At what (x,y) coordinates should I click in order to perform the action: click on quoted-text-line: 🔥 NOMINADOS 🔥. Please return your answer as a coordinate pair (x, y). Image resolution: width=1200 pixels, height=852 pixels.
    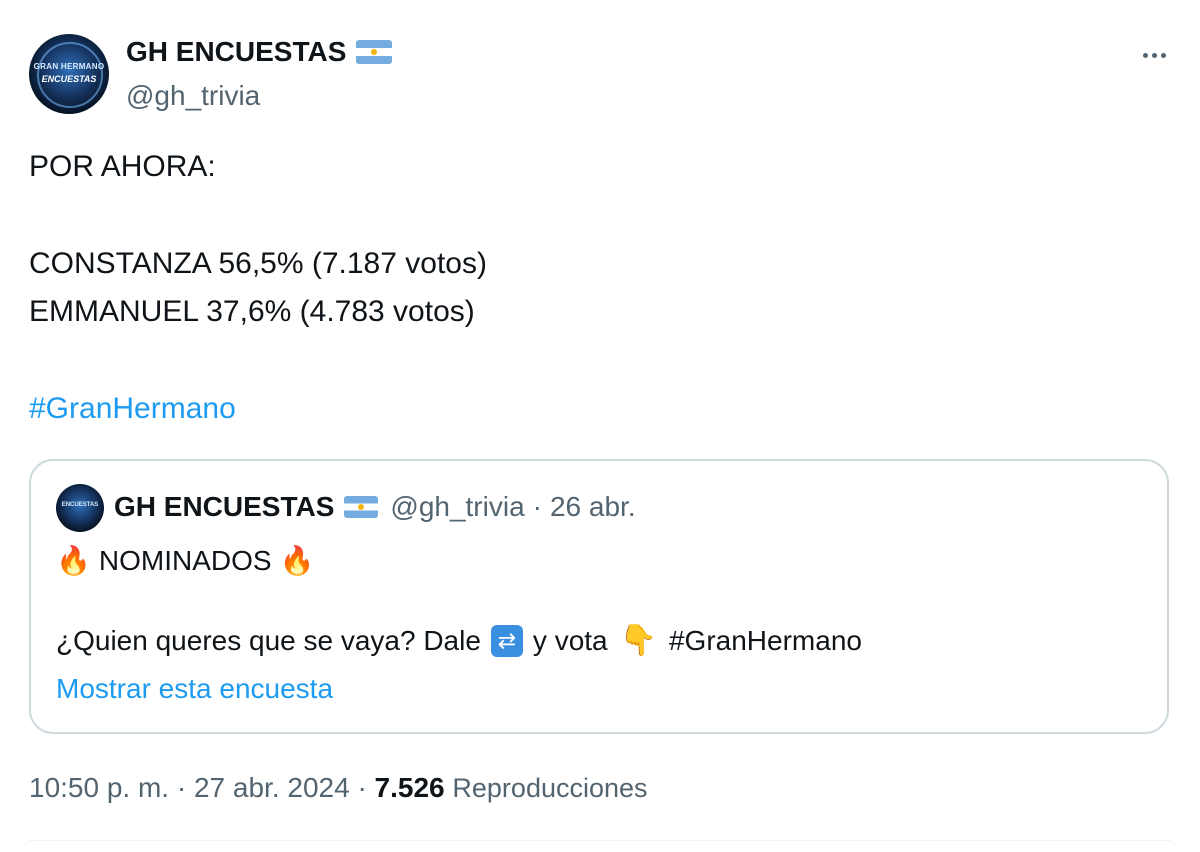
    Looking at the image, I should click on (189, 561).